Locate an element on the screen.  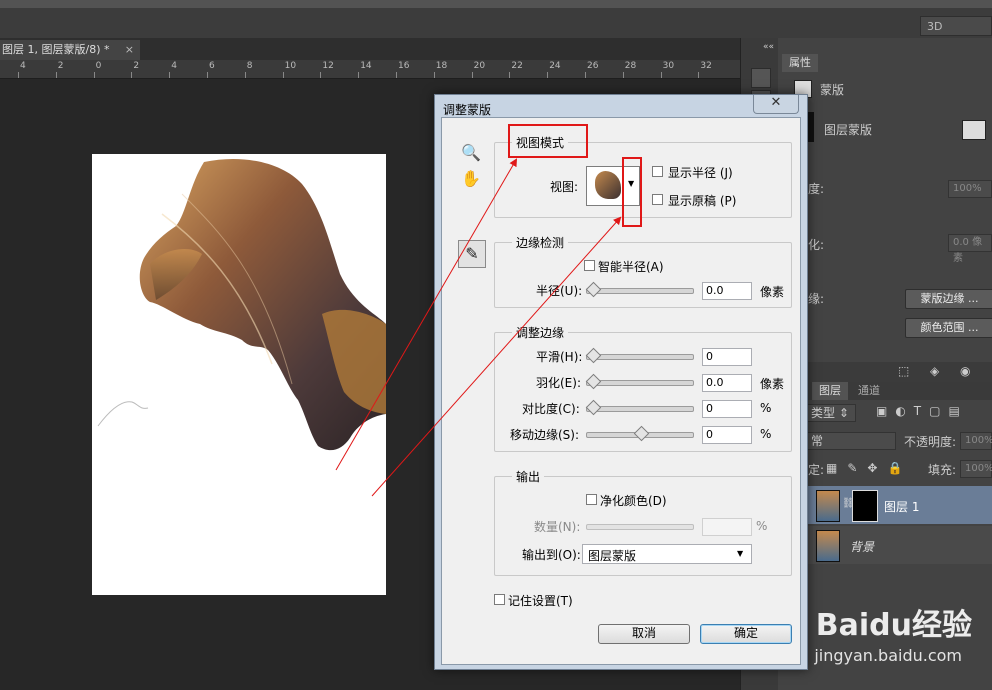
tab-layers: 图层 is located at coordinates (830, 391).